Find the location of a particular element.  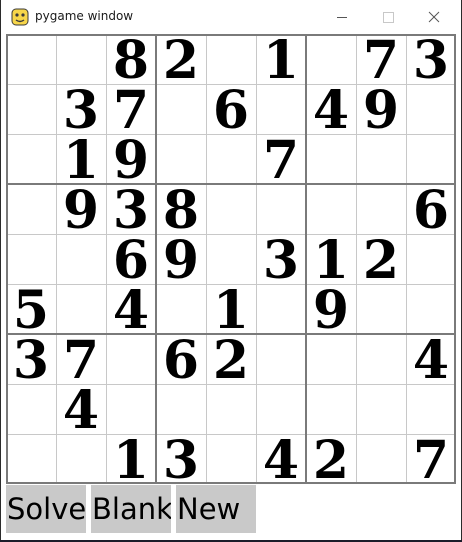

maximize-icon is located at coordinates (388, 17).